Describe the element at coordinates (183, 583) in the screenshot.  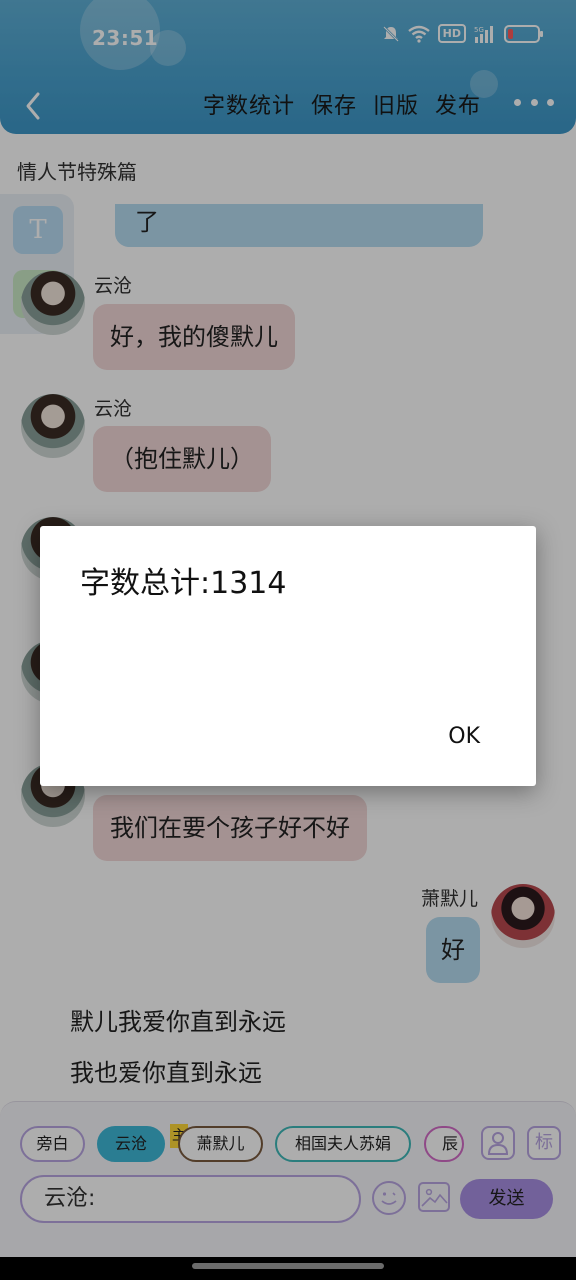
I see `dialog-message: 字数总计:1314` at that location.